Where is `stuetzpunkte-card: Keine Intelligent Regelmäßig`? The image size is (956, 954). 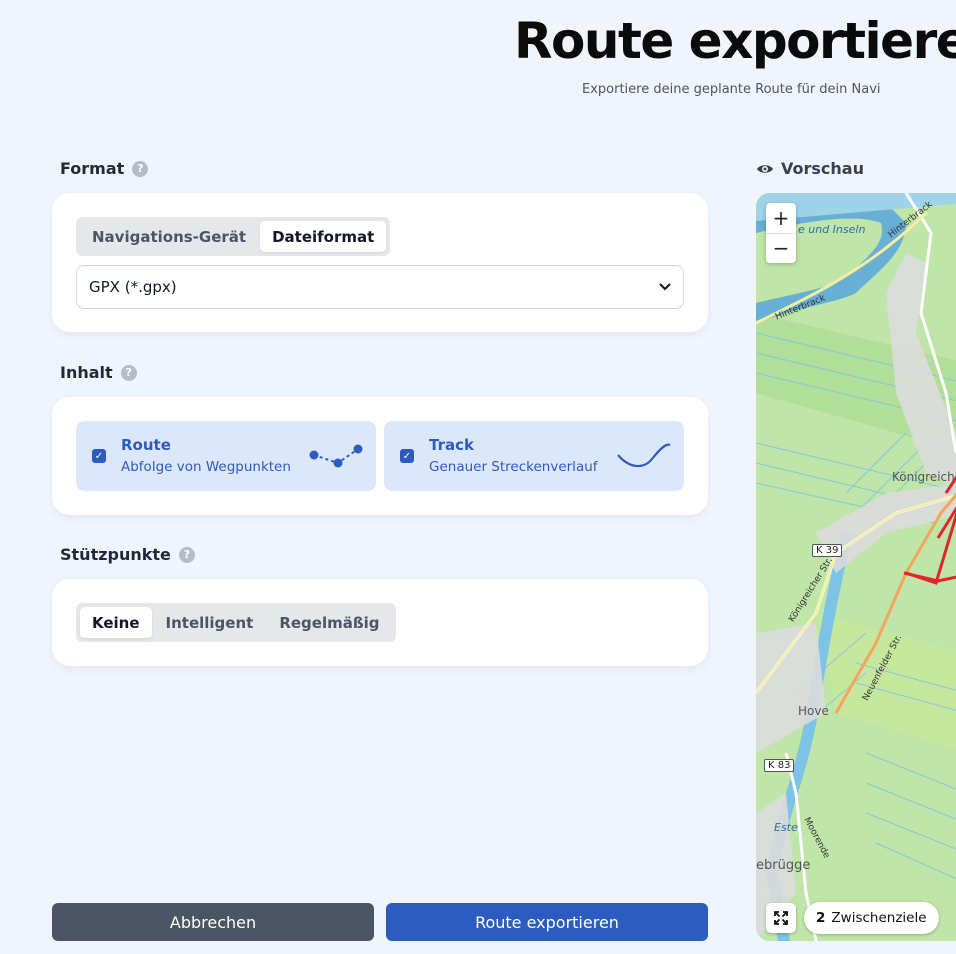
stuetzpunkte-card: Keine Intelligent Regelmäßig is located at coordinates (380, 622).